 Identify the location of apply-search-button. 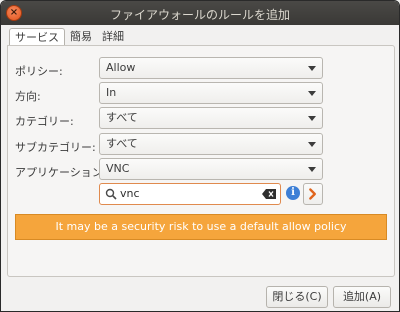
(313, 194).